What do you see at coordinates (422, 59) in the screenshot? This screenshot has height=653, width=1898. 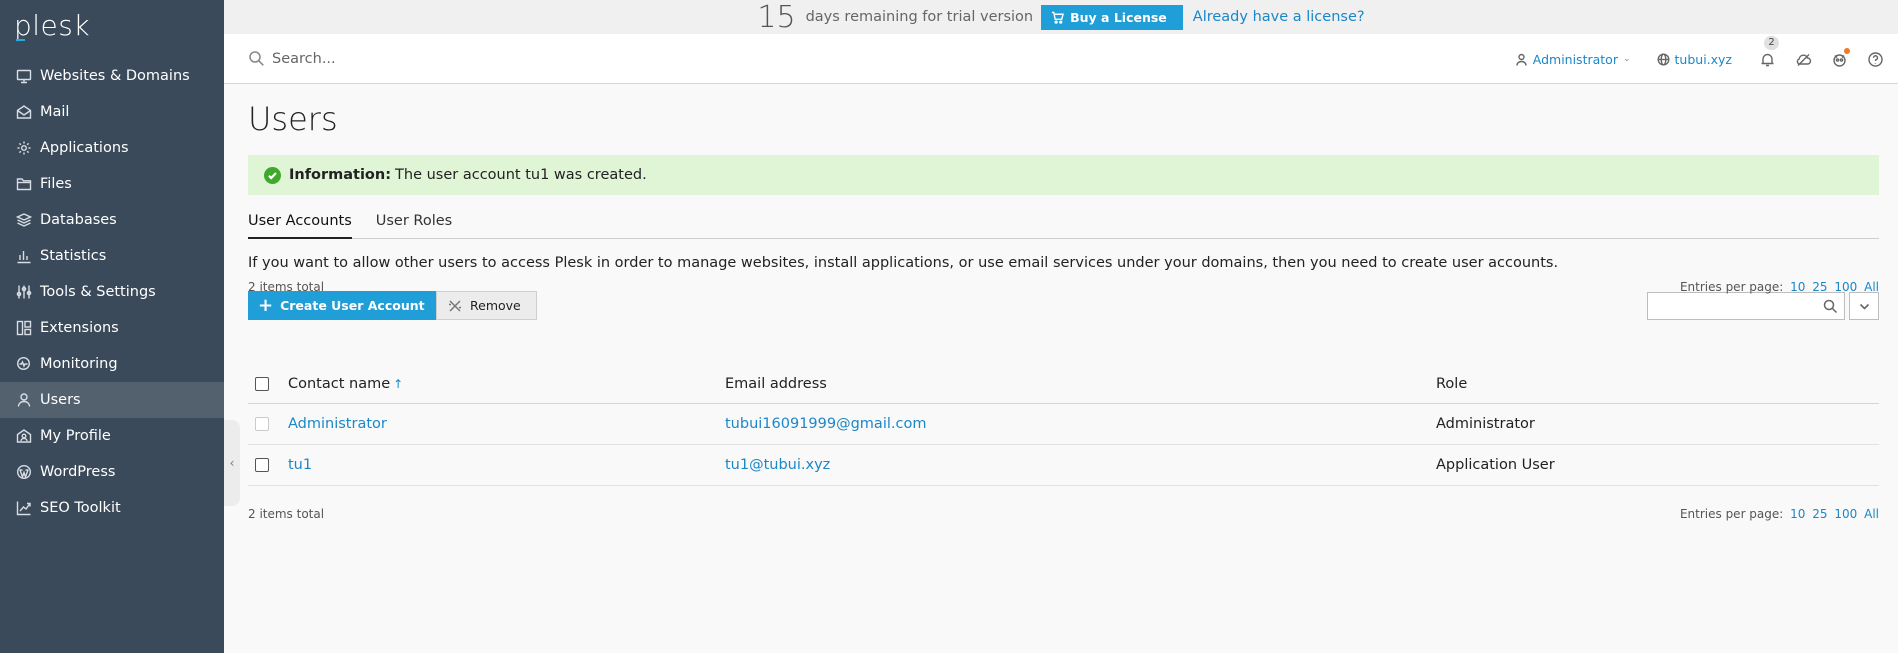 I see `global-search-input` at bounding box center [422, 59].